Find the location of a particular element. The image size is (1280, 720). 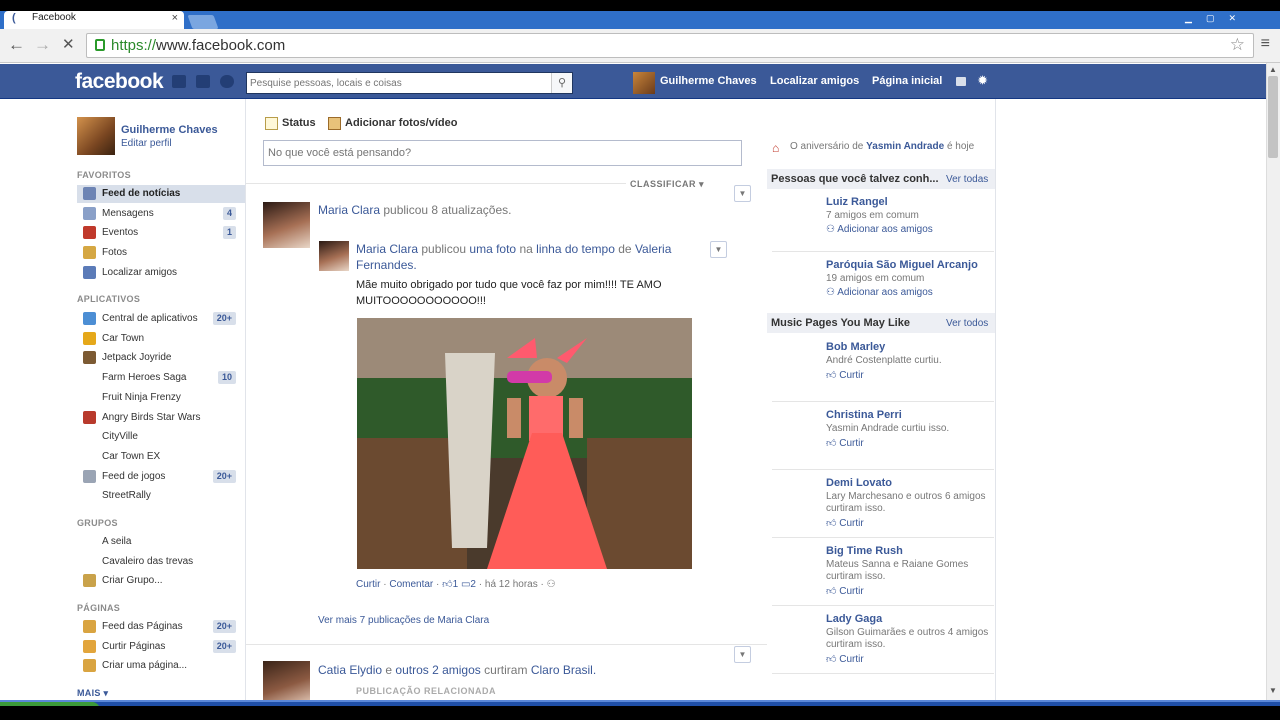

sidebar-item-favorites: Localizar amigos is located at coordinates (161, 273).